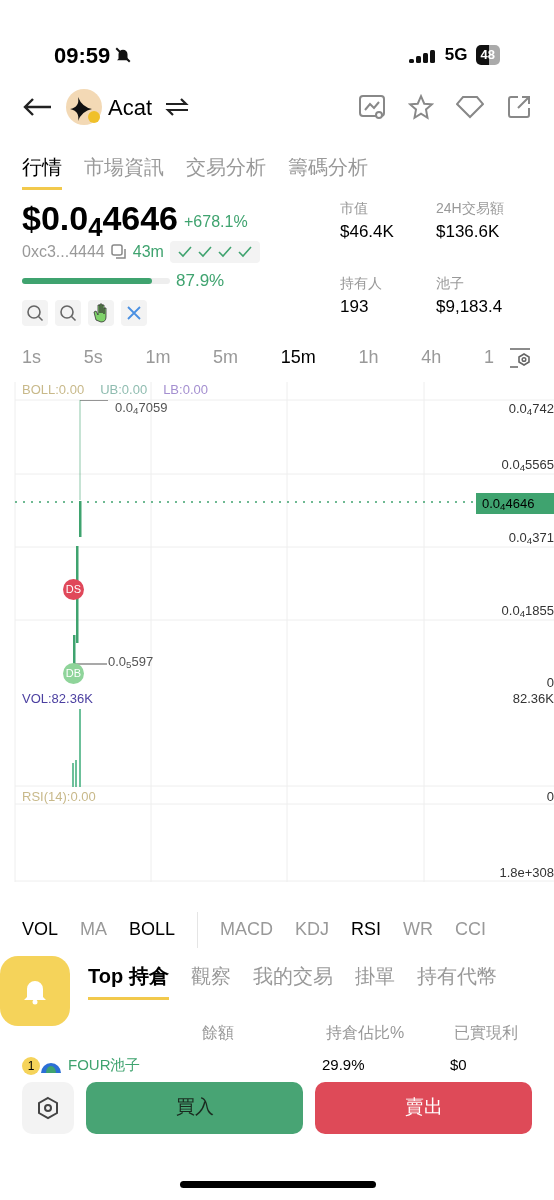 This screenshot has width=554, height=1200. I want to click on indicator-legend: LB:0.00, so click(185, 389).